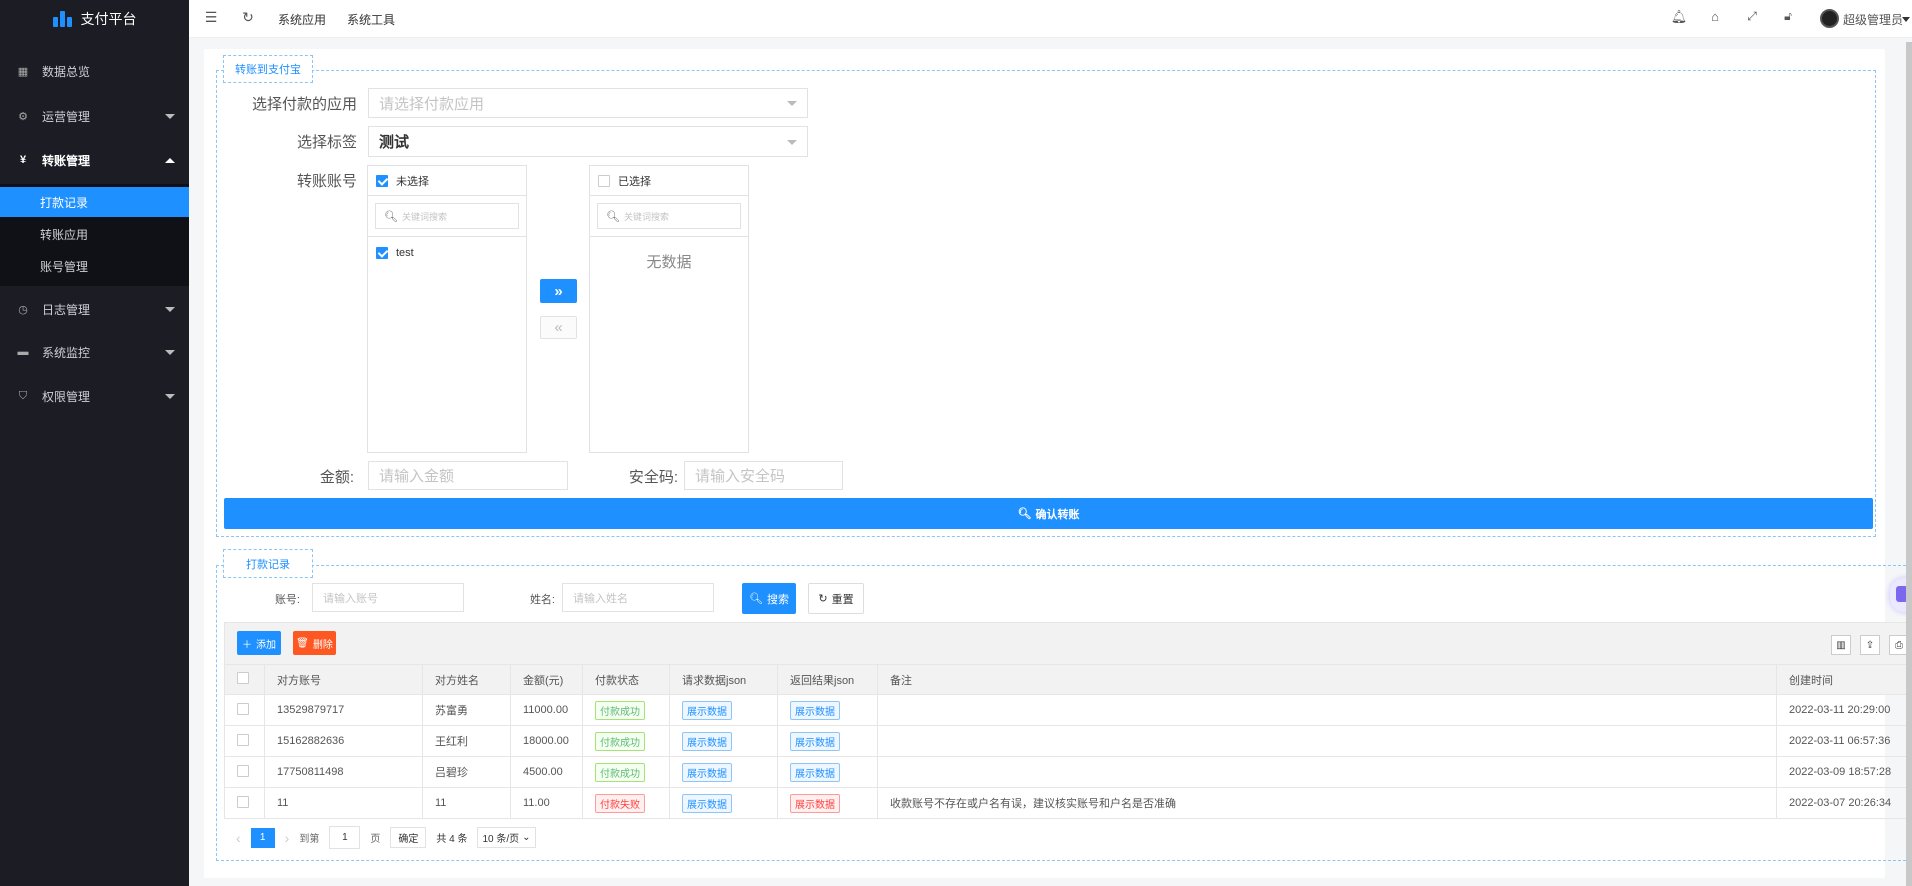 This screenshot has width=1912, height=886. What do you see at coordinates (1327, 710) in the screenshot?
I see `cell-remark` at bounding box center [1327, 710].